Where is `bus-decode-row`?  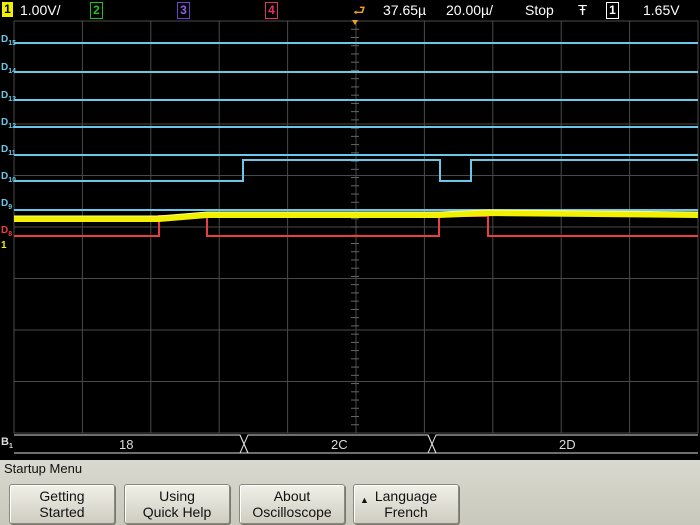 bus-decode-row is located at coordinates (356, 444).